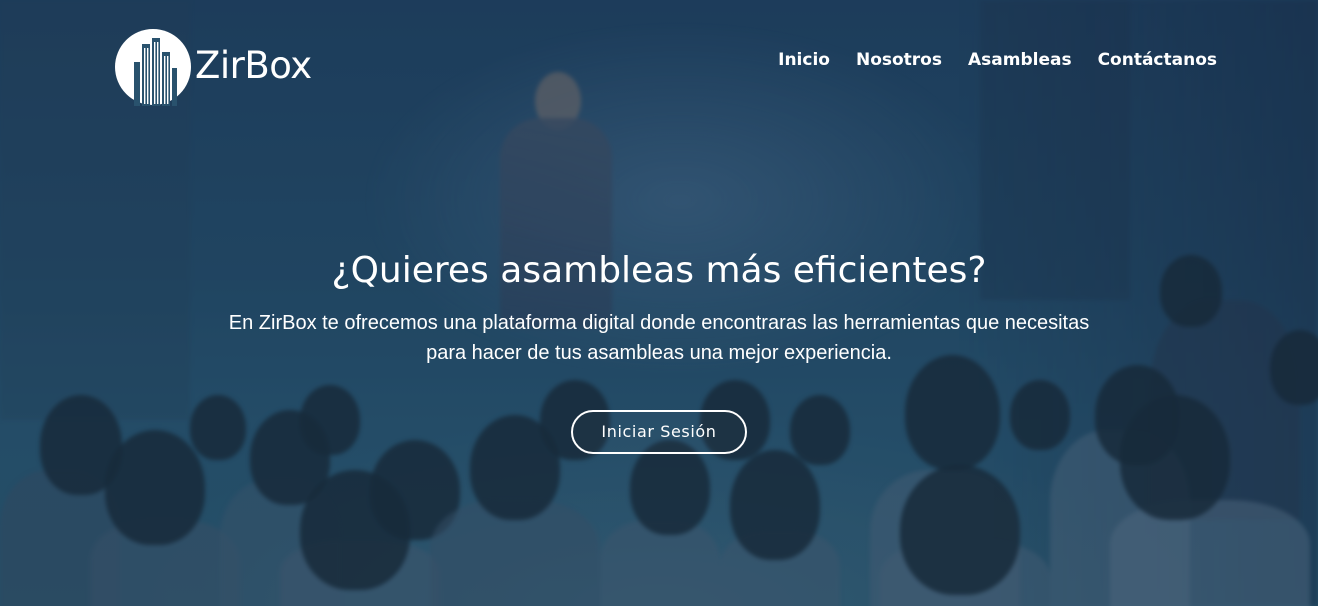  I want to click on brand-logo: ZirBox, so click(213, 67).